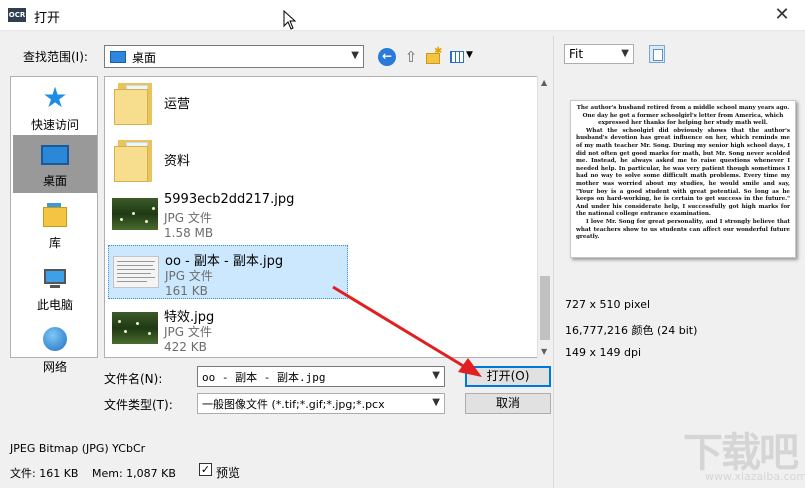  What do you see at coordinates (744, 453) in the screenshot?
I see `watermark: 下载吧 www.xiazaiba.com` at bounding box center [744, 453].